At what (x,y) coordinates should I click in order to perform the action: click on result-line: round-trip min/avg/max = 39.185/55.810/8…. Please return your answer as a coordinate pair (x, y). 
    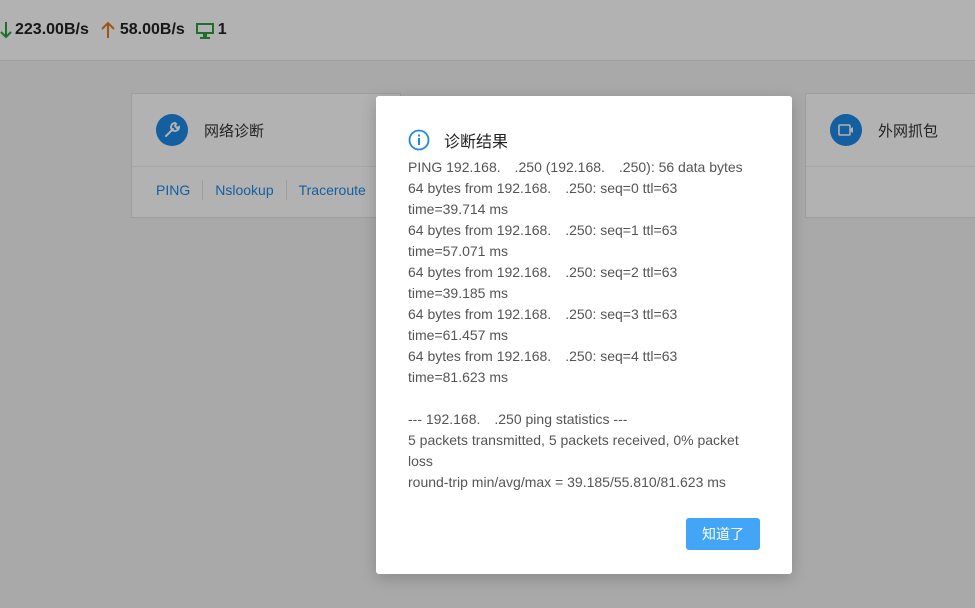
    Looking at the image, I should click on (567, 482).